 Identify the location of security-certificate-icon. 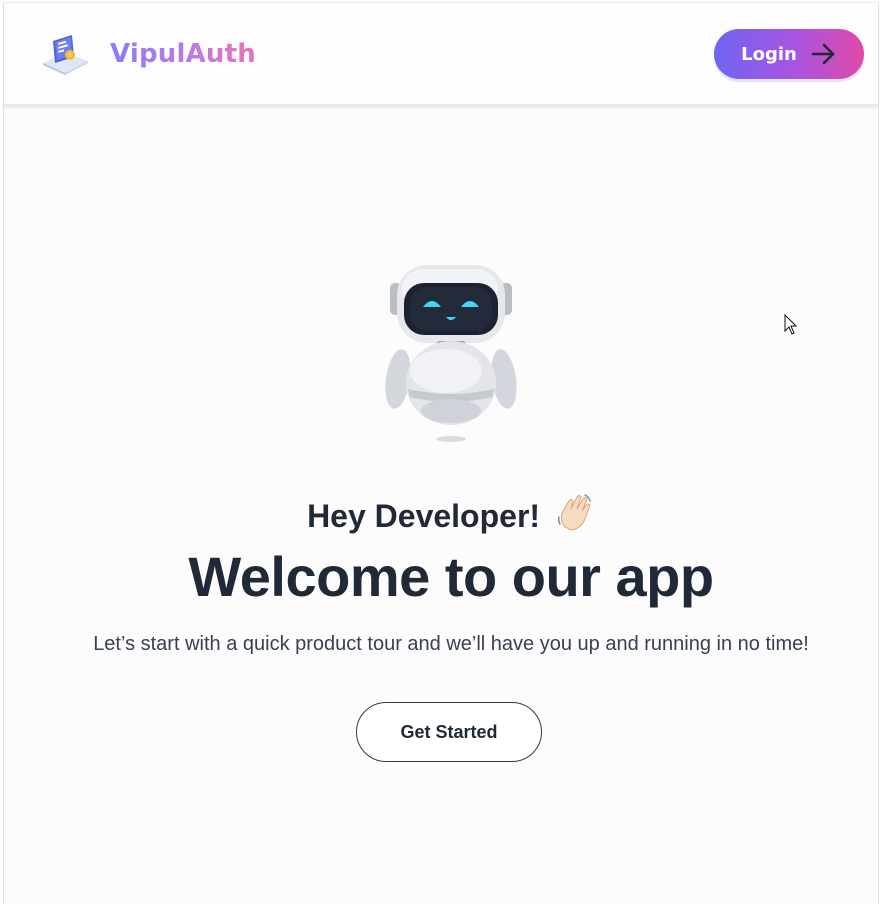
(65, 55).